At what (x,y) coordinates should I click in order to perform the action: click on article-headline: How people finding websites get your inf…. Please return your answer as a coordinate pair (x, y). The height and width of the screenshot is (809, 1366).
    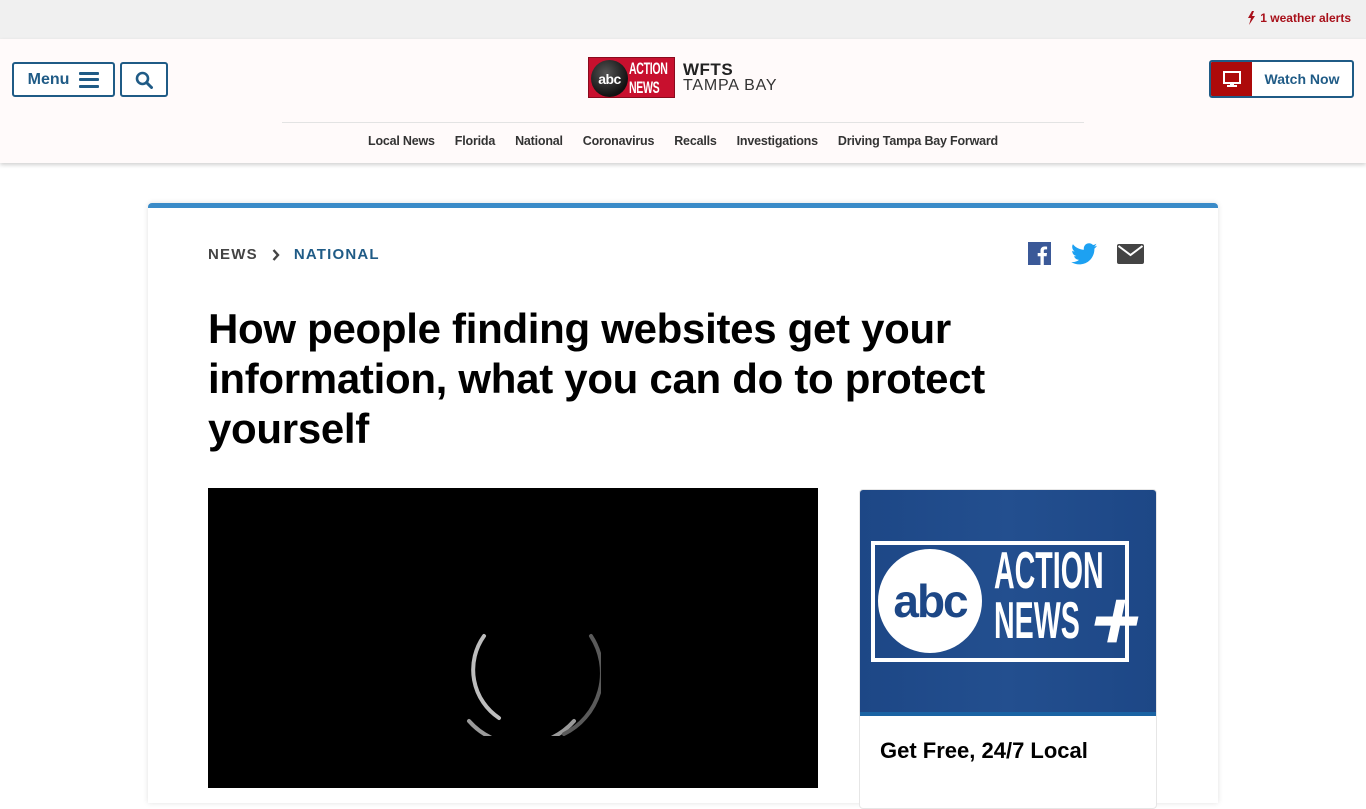
    Looking at the image, I should click on (596, 378).